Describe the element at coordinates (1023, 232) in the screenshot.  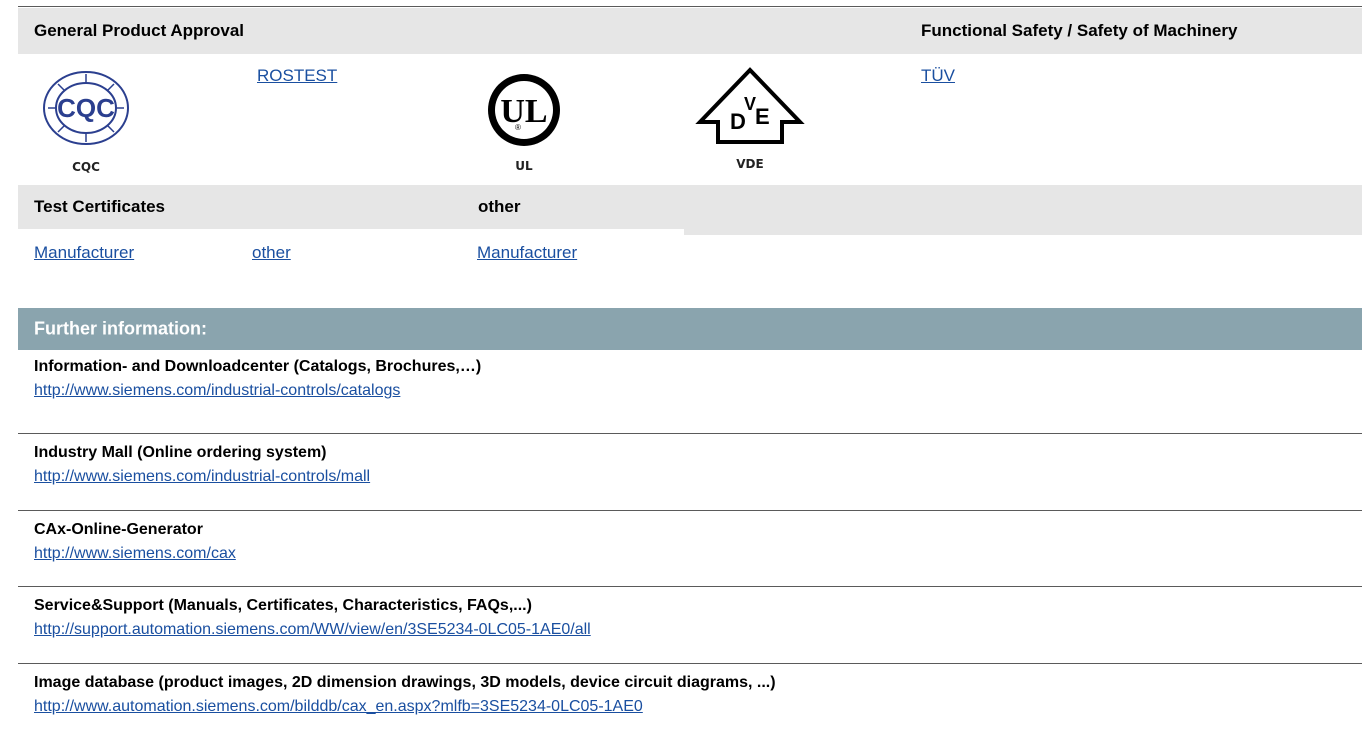
I see `other-header-notch` at that location.